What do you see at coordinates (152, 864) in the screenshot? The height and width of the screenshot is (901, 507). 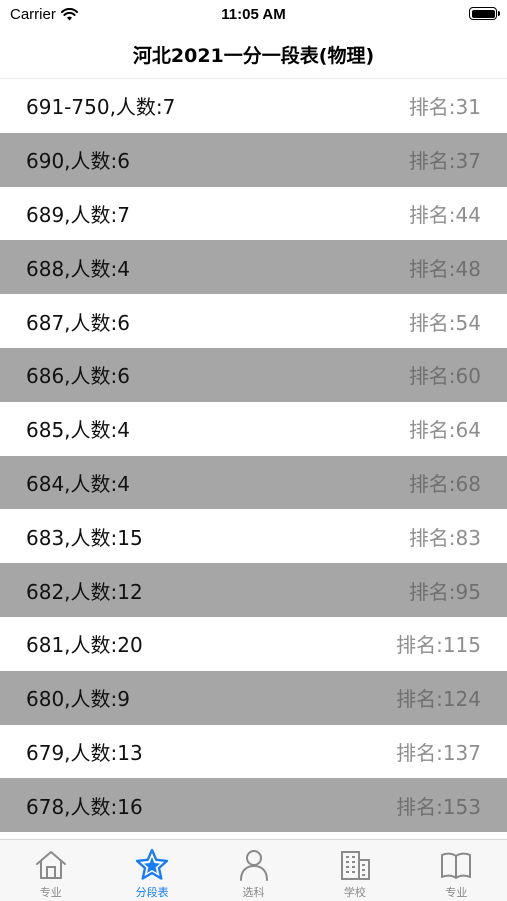 I see `star-icon` at bounding box center [152, 864].